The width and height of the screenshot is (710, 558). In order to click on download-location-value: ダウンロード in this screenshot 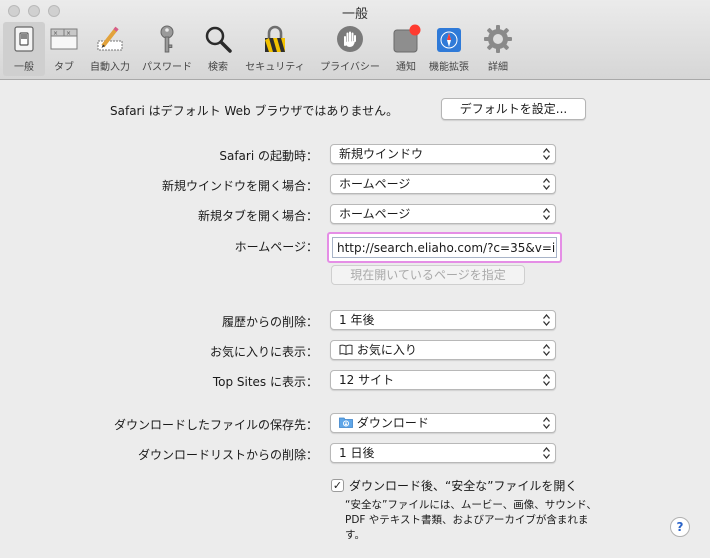, I will do `click(392, 423)`.